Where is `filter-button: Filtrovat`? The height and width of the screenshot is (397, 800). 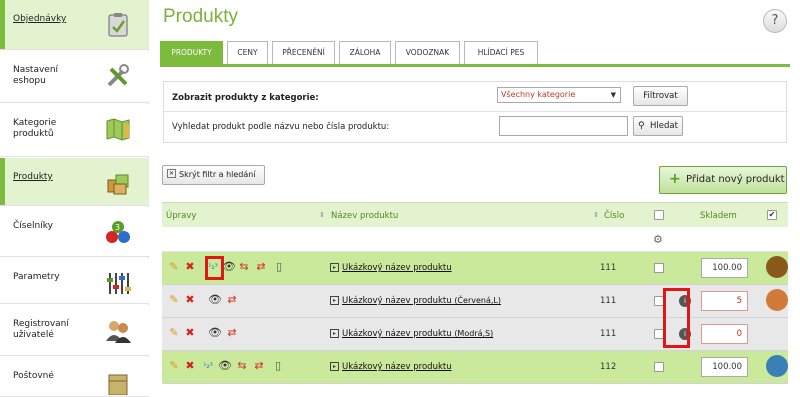 filter-button: Filtrovat is located at coordinates (660, 96).